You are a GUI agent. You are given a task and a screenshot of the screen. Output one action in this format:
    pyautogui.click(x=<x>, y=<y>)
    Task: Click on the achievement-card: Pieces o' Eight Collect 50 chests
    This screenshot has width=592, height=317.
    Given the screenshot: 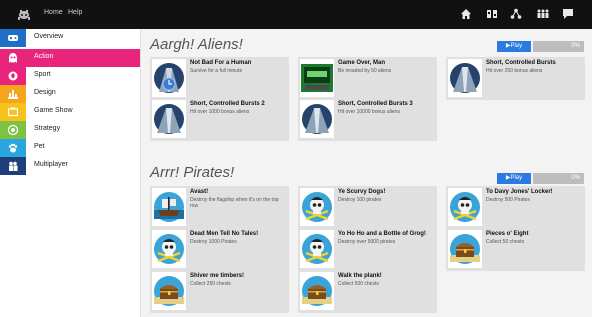 What is the action you would take?
    pyautogui.click(x=515, y=249)
    